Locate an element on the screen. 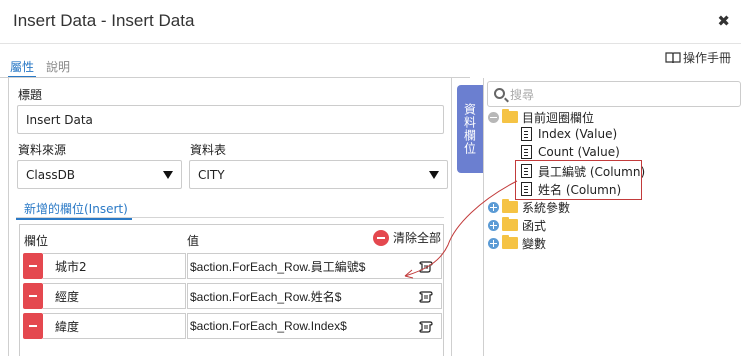 This screenshot has height=356, width=741. annotation-highlight-box is located at coordinates (578, 180).